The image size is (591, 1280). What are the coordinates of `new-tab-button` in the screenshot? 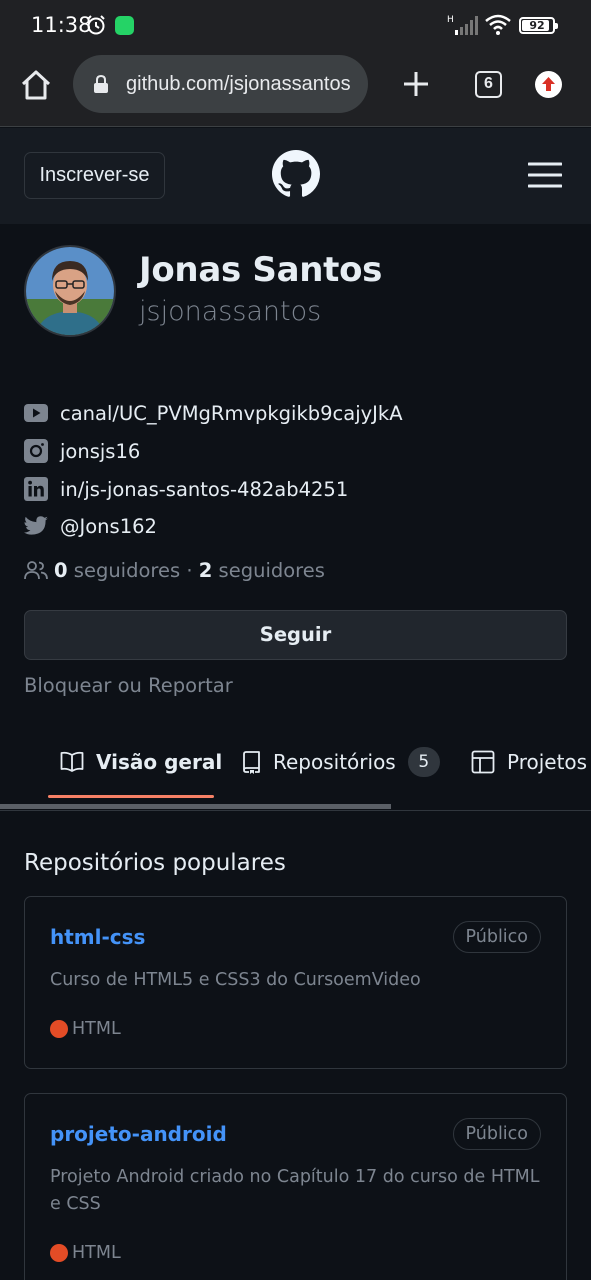 It's located at (416, 84).